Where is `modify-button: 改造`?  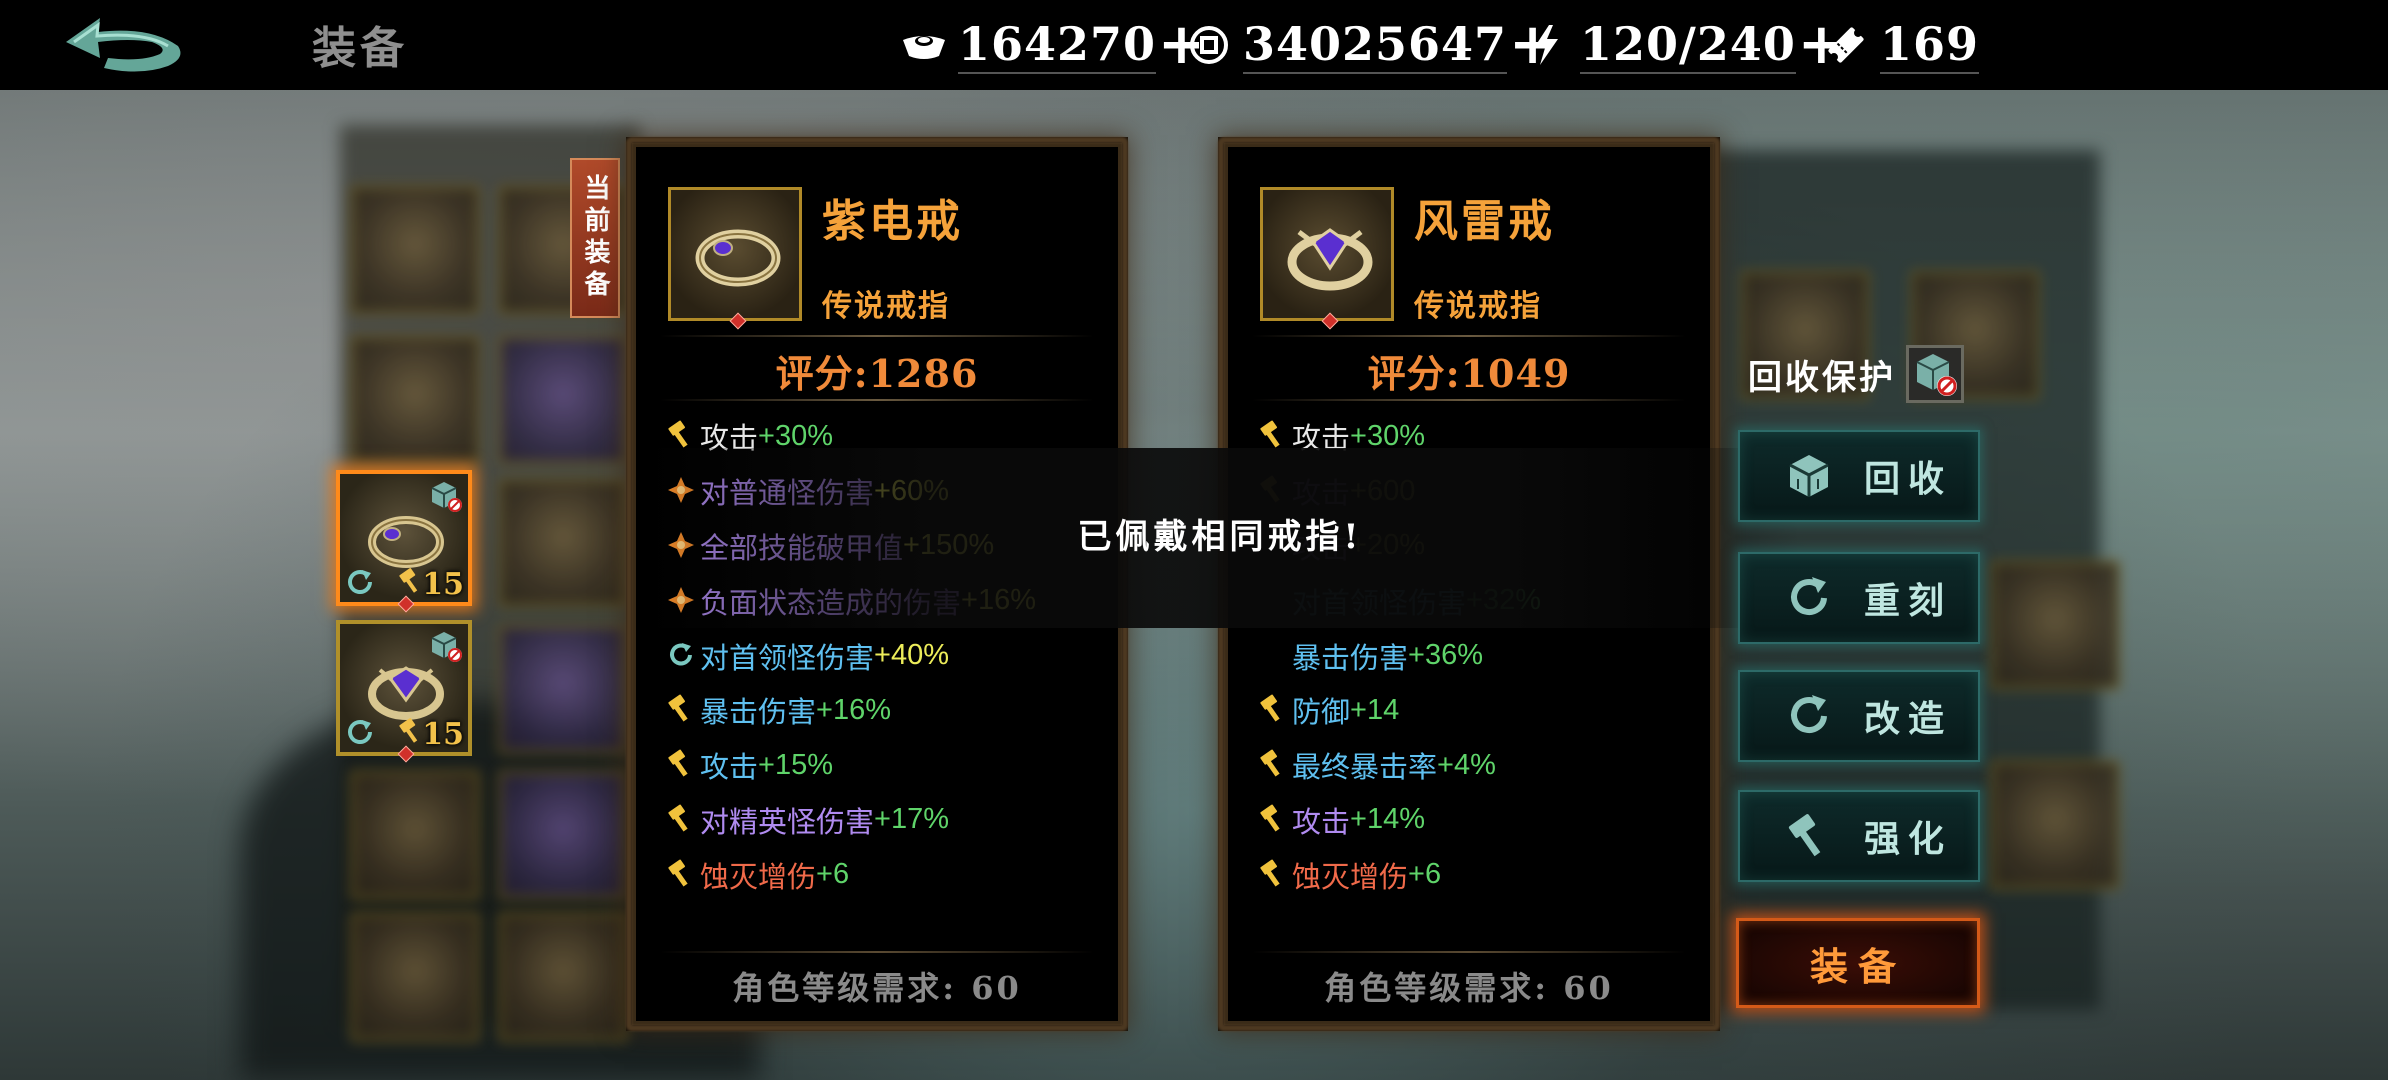
modify-button: 改造 is located at coordinates (1859, 716).